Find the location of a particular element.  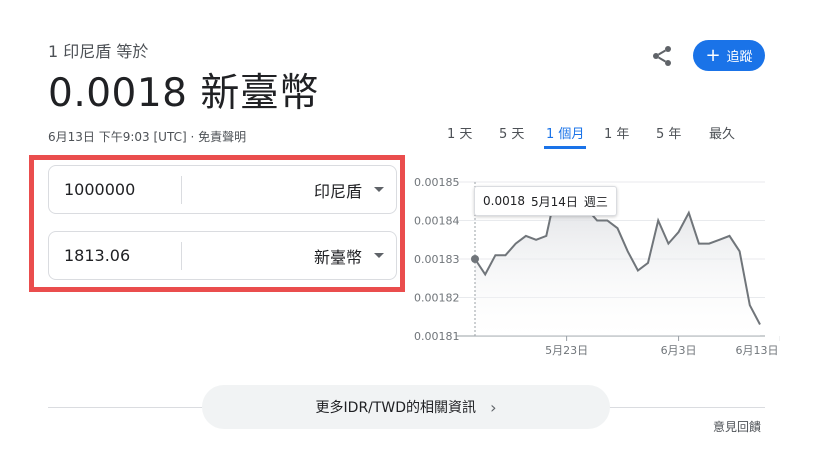

y-tick-label: 0.00183 is located at coordinates (437, 259).